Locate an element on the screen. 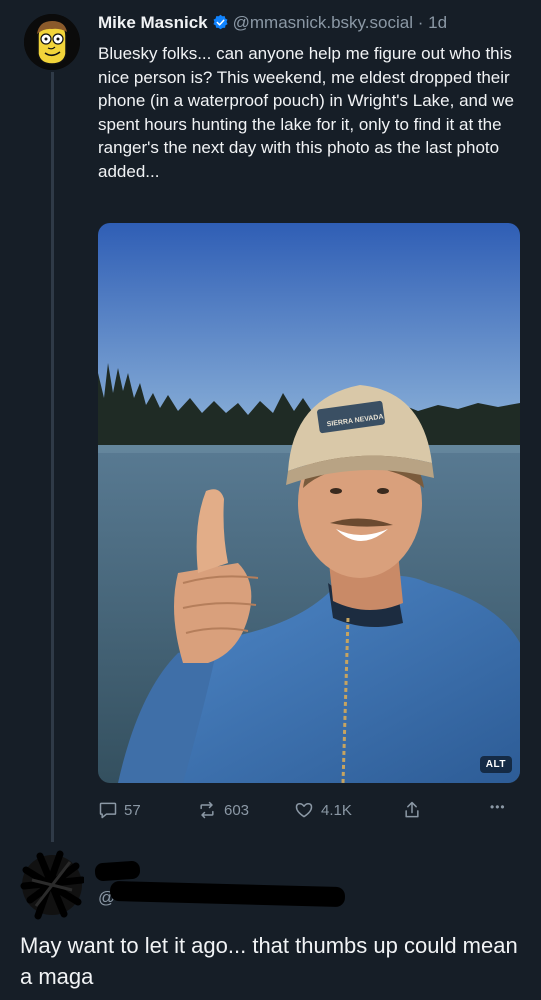 The image size is (541, 1000). reply-button: 57 is located at coordinates (119, 810).